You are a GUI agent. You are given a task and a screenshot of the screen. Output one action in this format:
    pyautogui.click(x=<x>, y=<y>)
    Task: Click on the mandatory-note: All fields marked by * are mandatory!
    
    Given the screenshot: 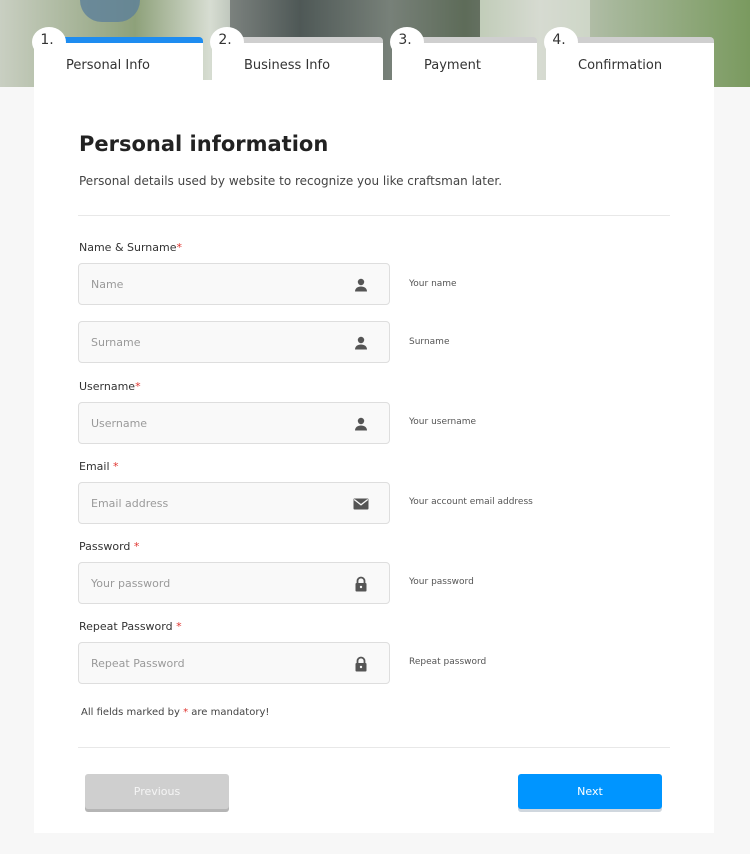 What is the action you would take?
    pyautogui.click(x=175, y=712)
    